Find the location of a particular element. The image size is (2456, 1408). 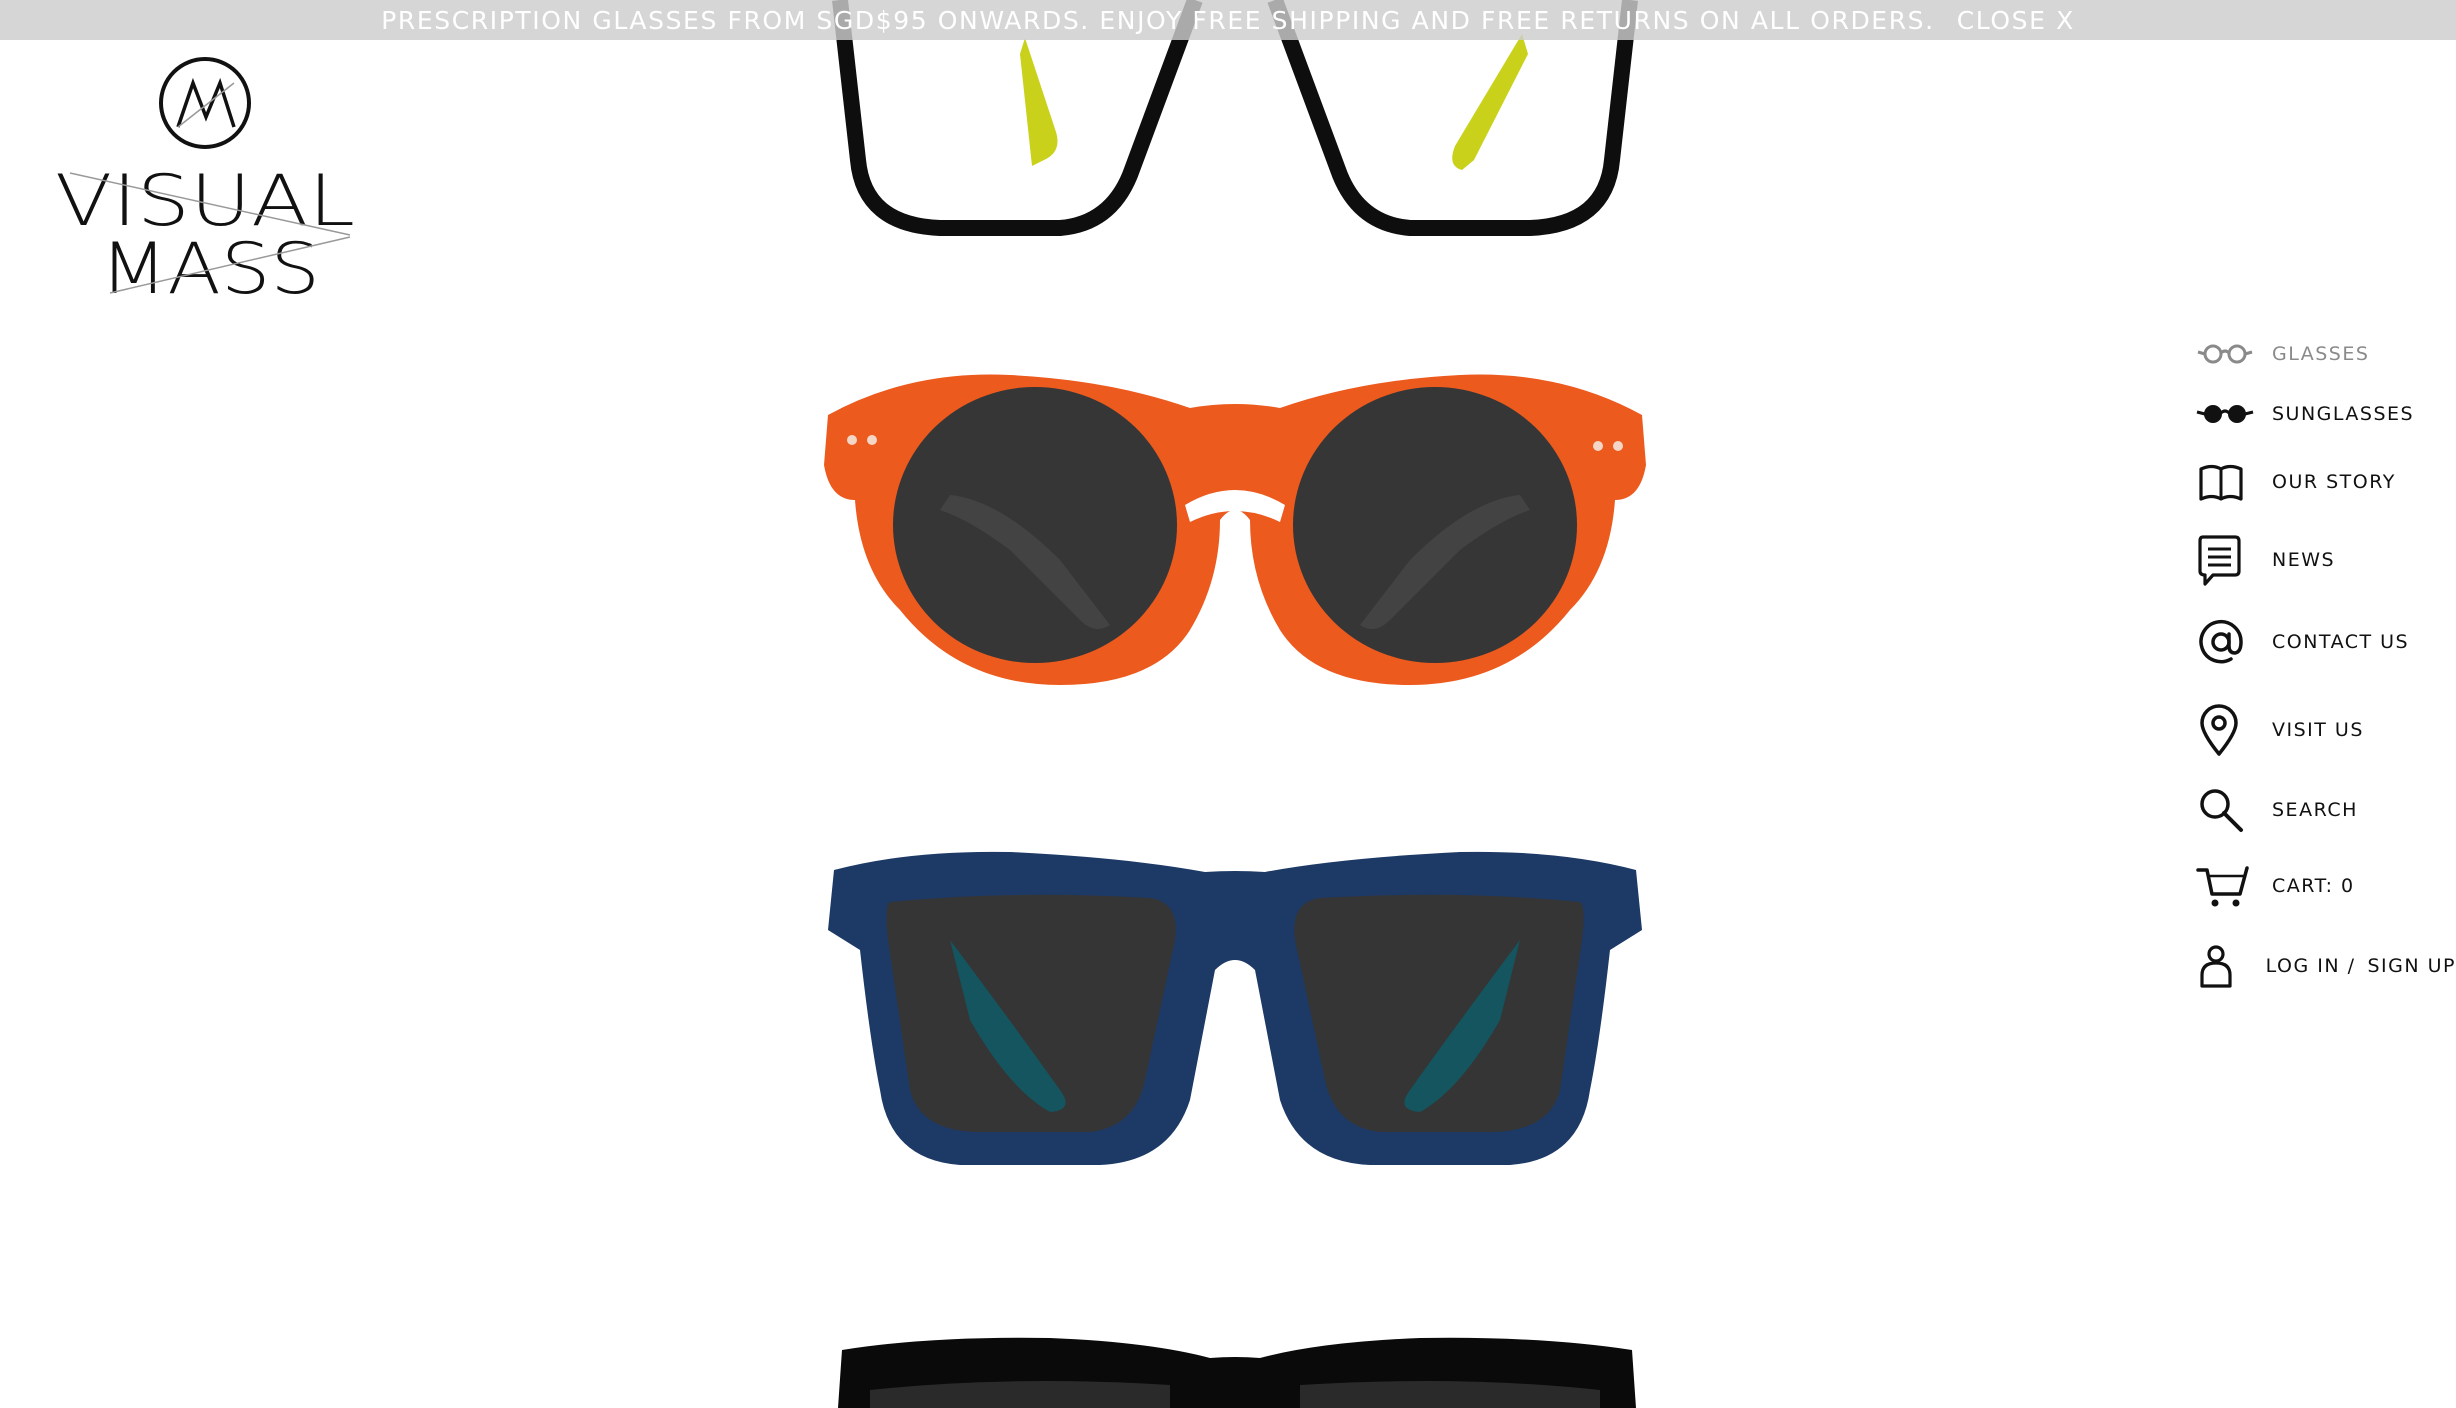

product-navy-sunglasses is located at coordinates (1235, 1010).